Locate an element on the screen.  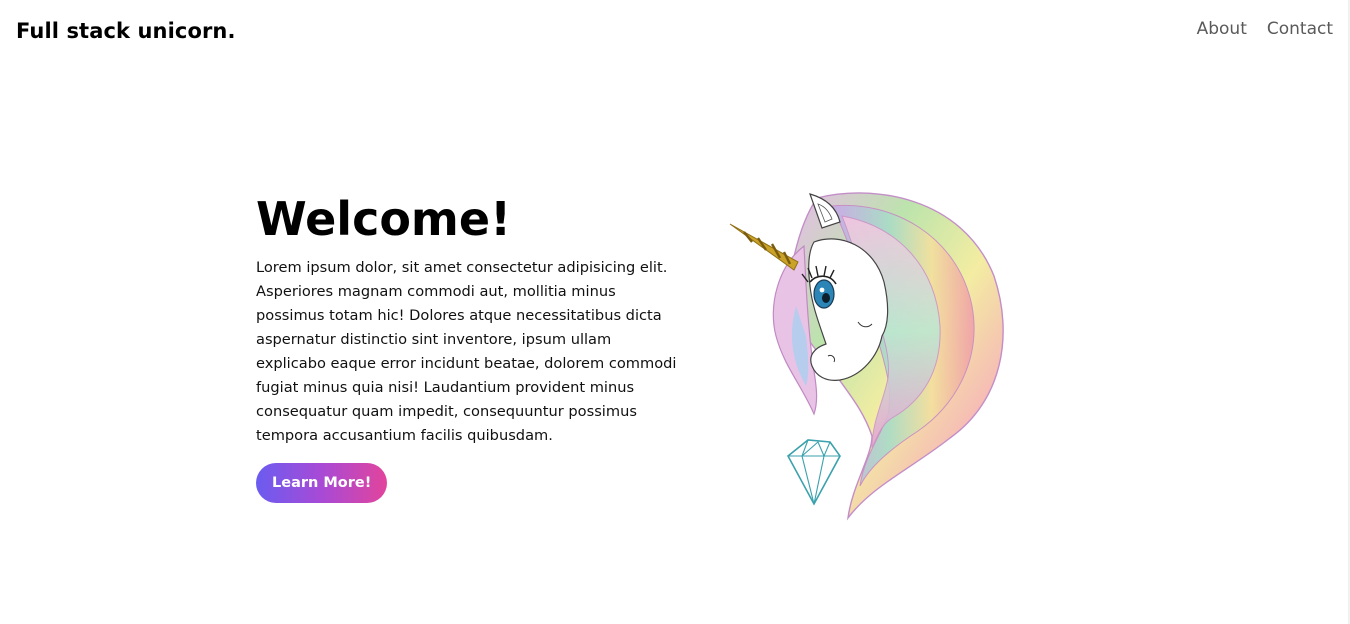
horn-icon is located at coordinates (764, 247).